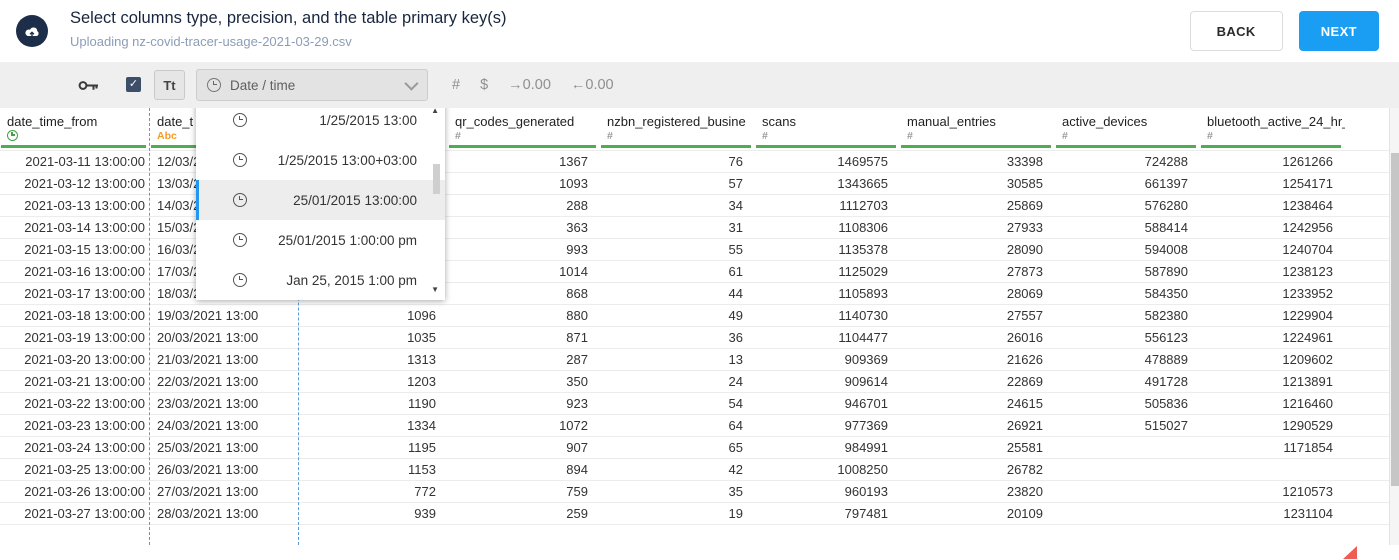 The height and width of the screenshot is (560, 1399). I want to click on toolbar-checkbox: ✓, so click(133, 84).